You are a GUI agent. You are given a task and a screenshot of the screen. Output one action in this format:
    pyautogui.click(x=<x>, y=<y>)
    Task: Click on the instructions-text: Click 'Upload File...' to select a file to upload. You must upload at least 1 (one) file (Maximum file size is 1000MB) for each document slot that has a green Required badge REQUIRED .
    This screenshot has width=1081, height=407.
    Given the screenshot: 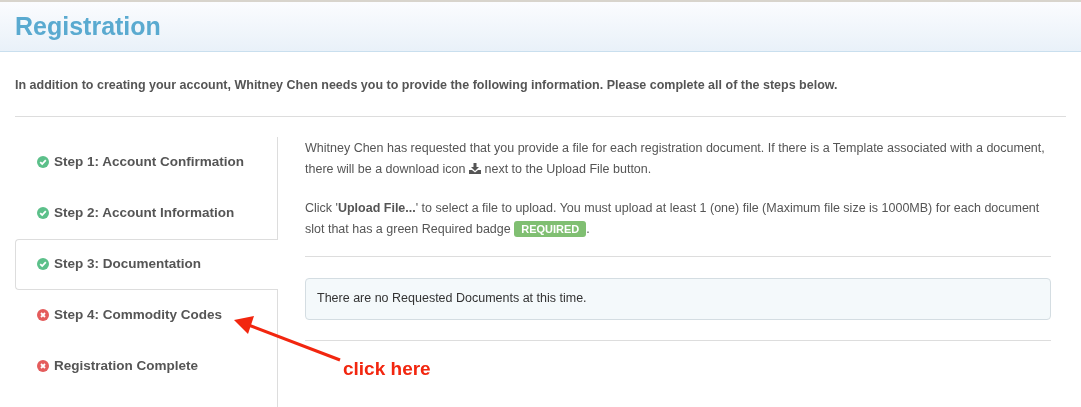 What is the action you would take?
    pyautogui.click(x=673, y=219)
    